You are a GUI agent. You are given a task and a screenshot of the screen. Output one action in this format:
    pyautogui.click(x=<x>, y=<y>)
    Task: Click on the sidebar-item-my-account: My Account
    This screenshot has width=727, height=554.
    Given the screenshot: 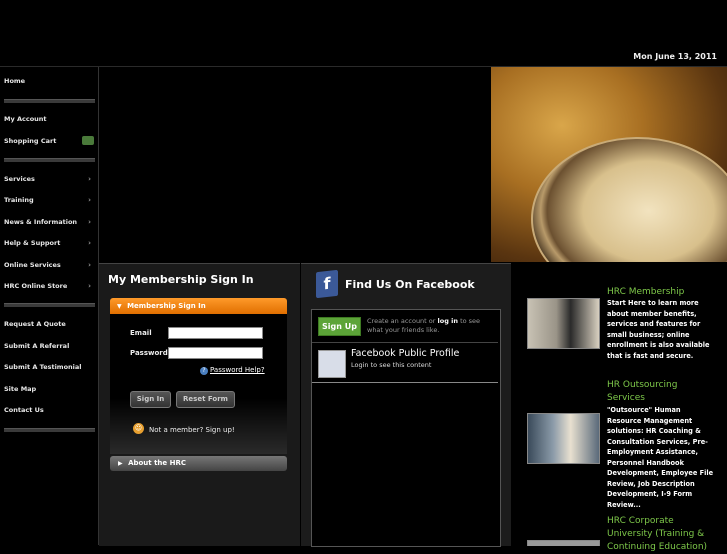 What is the action you would take?
    pyautogui.click(x=25, y=119)
    